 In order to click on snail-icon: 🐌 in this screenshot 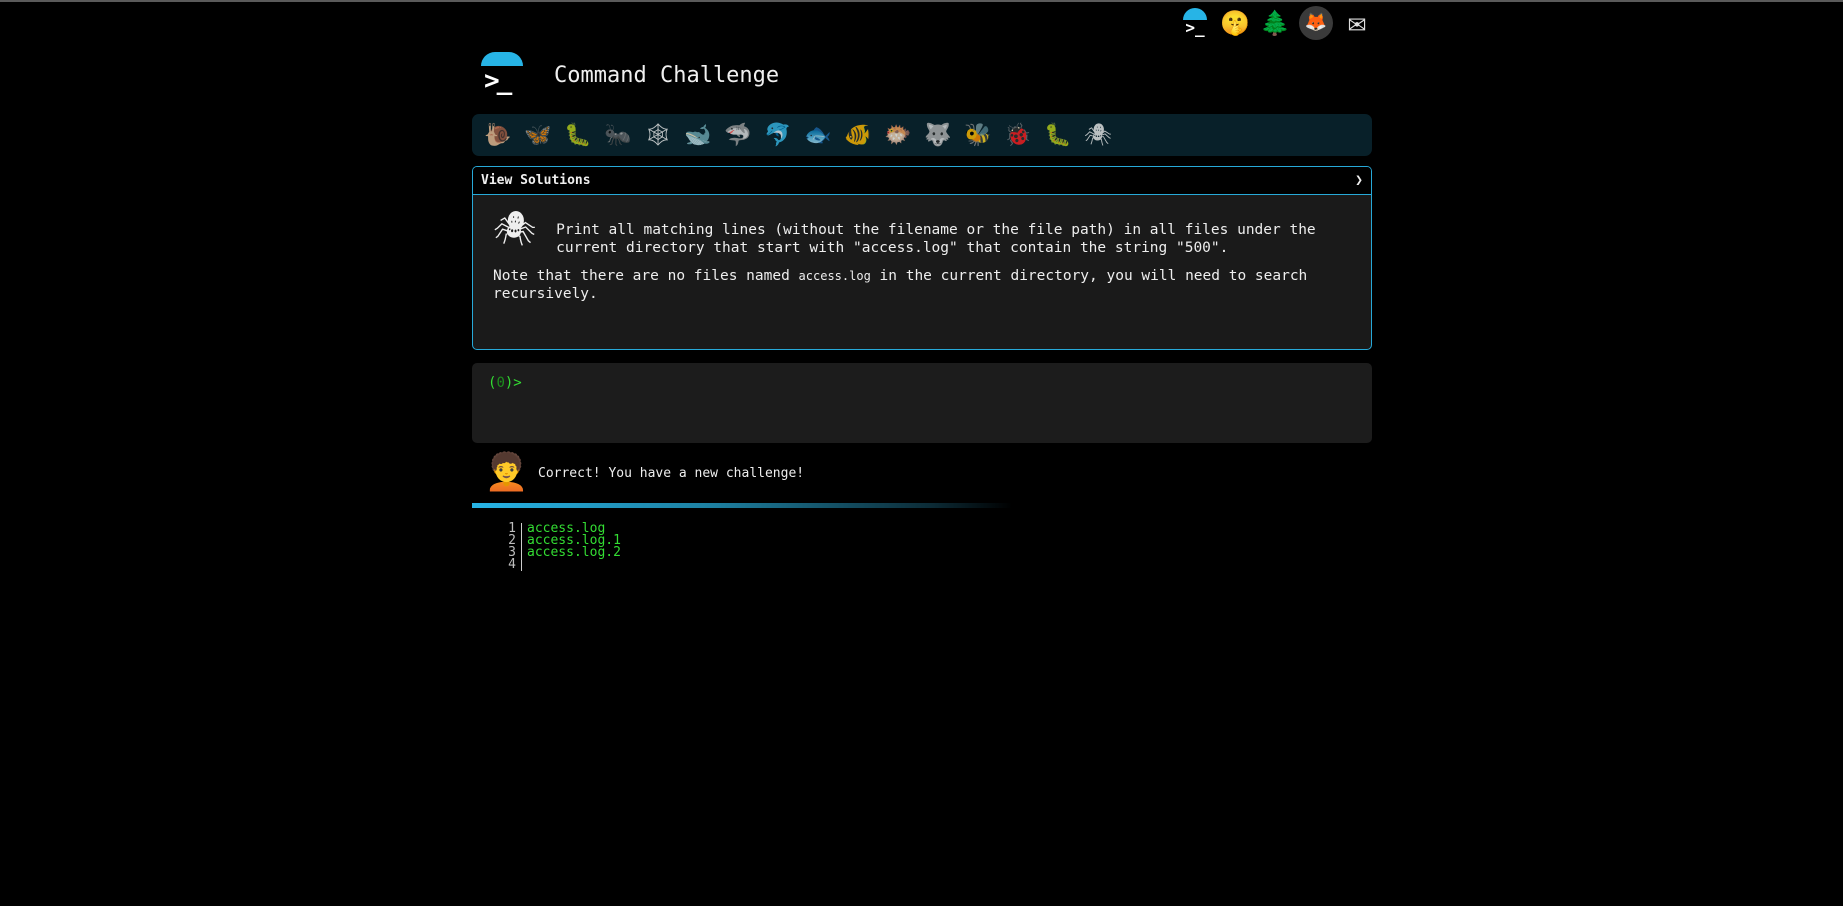, I will do `click(498, 135)`.